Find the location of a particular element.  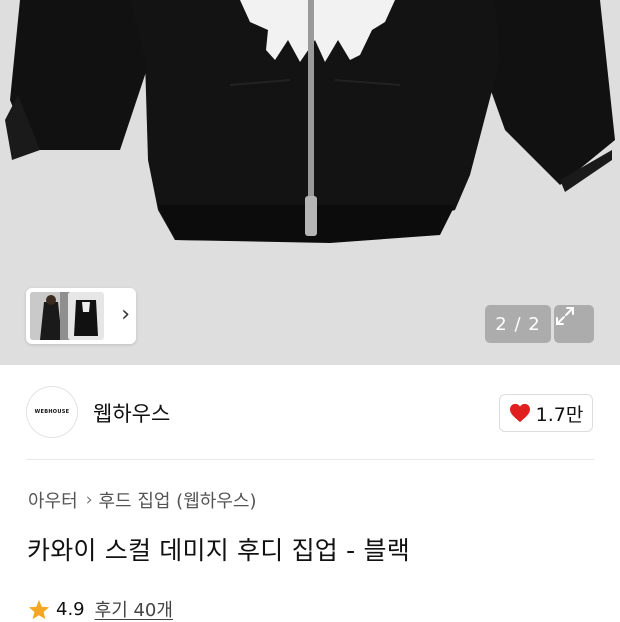

divider is located at coordinates (310, 459).